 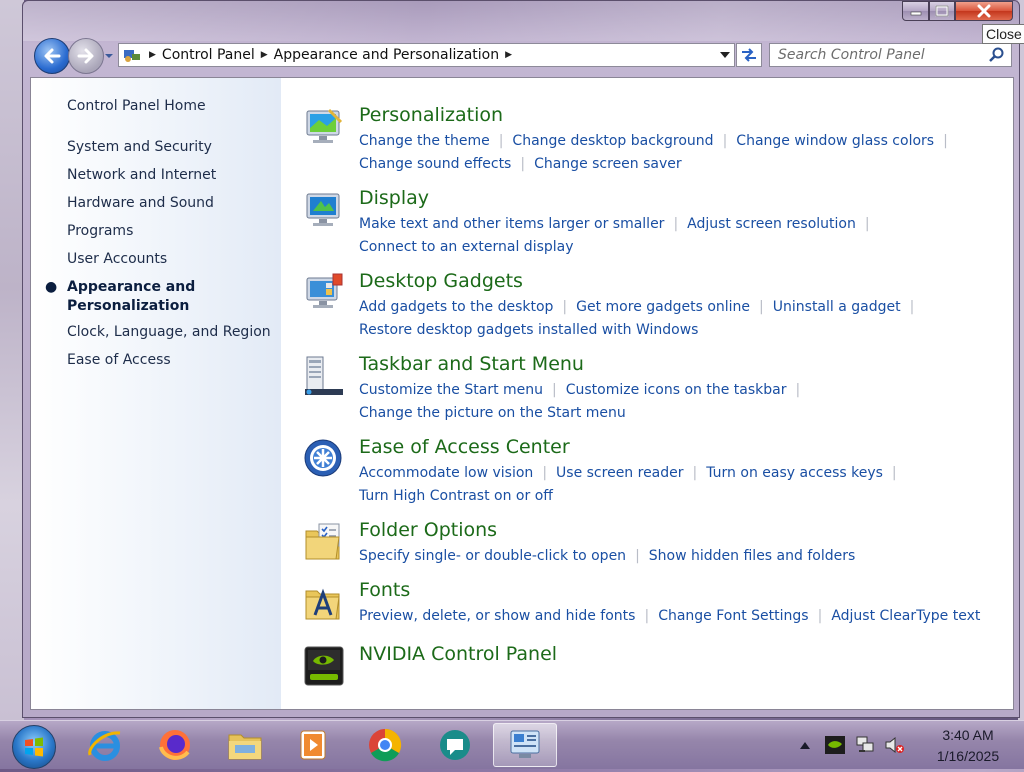 I want to click on taskbar-file-explorer, so click(x=245, y=745).